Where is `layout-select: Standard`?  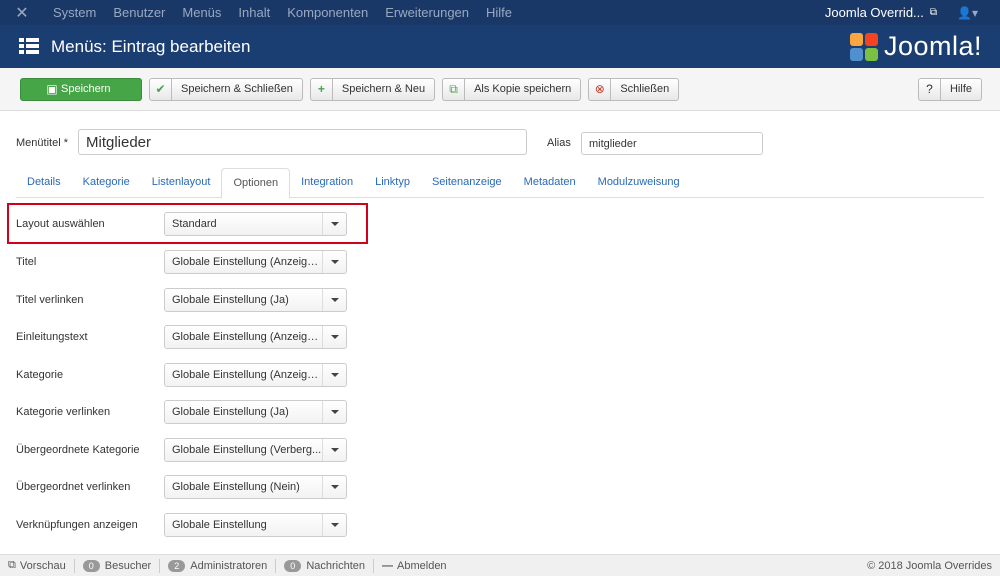
layout-select: Standard is located at coordinates (255, 224).